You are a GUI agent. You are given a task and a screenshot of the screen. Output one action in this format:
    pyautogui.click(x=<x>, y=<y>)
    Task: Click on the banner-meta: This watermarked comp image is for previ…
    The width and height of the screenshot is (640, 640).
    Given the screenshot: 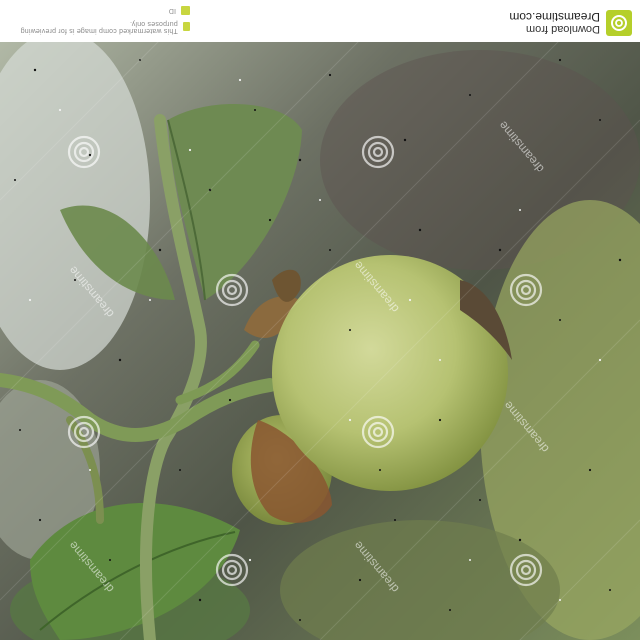 What is the action you would take?
    pyautogui.click(x=100, y=20)
    